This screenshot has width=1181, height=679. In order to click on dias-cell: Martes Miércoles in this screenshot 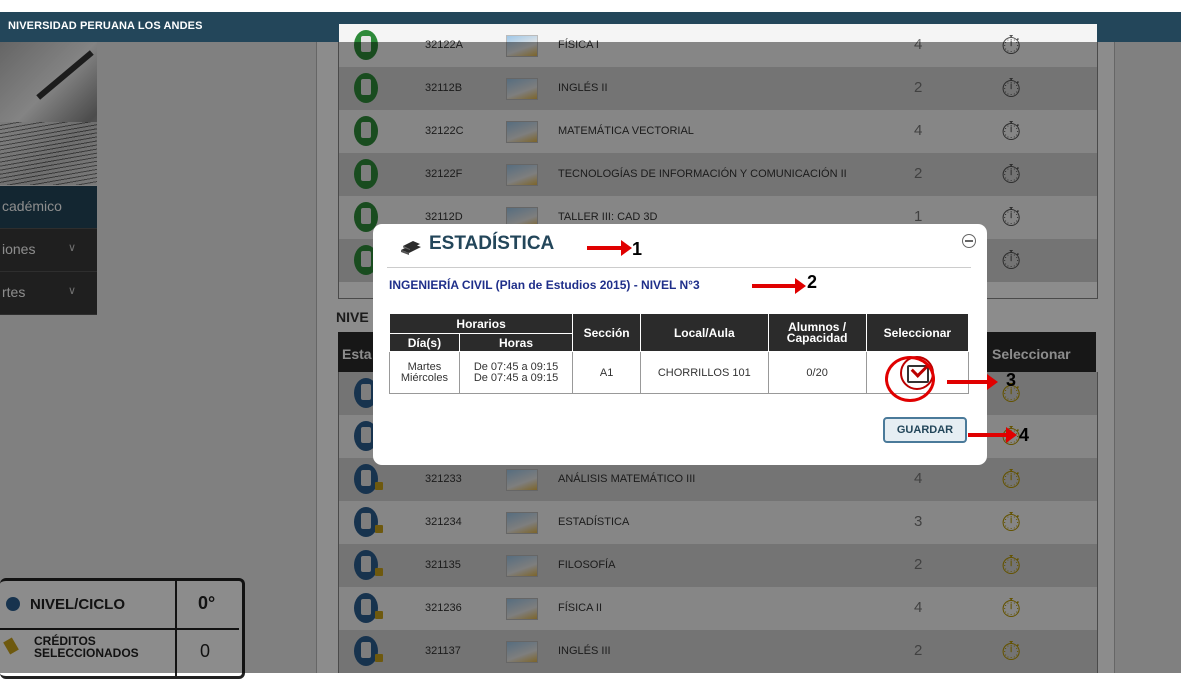, I will do `click(424, 372)`.